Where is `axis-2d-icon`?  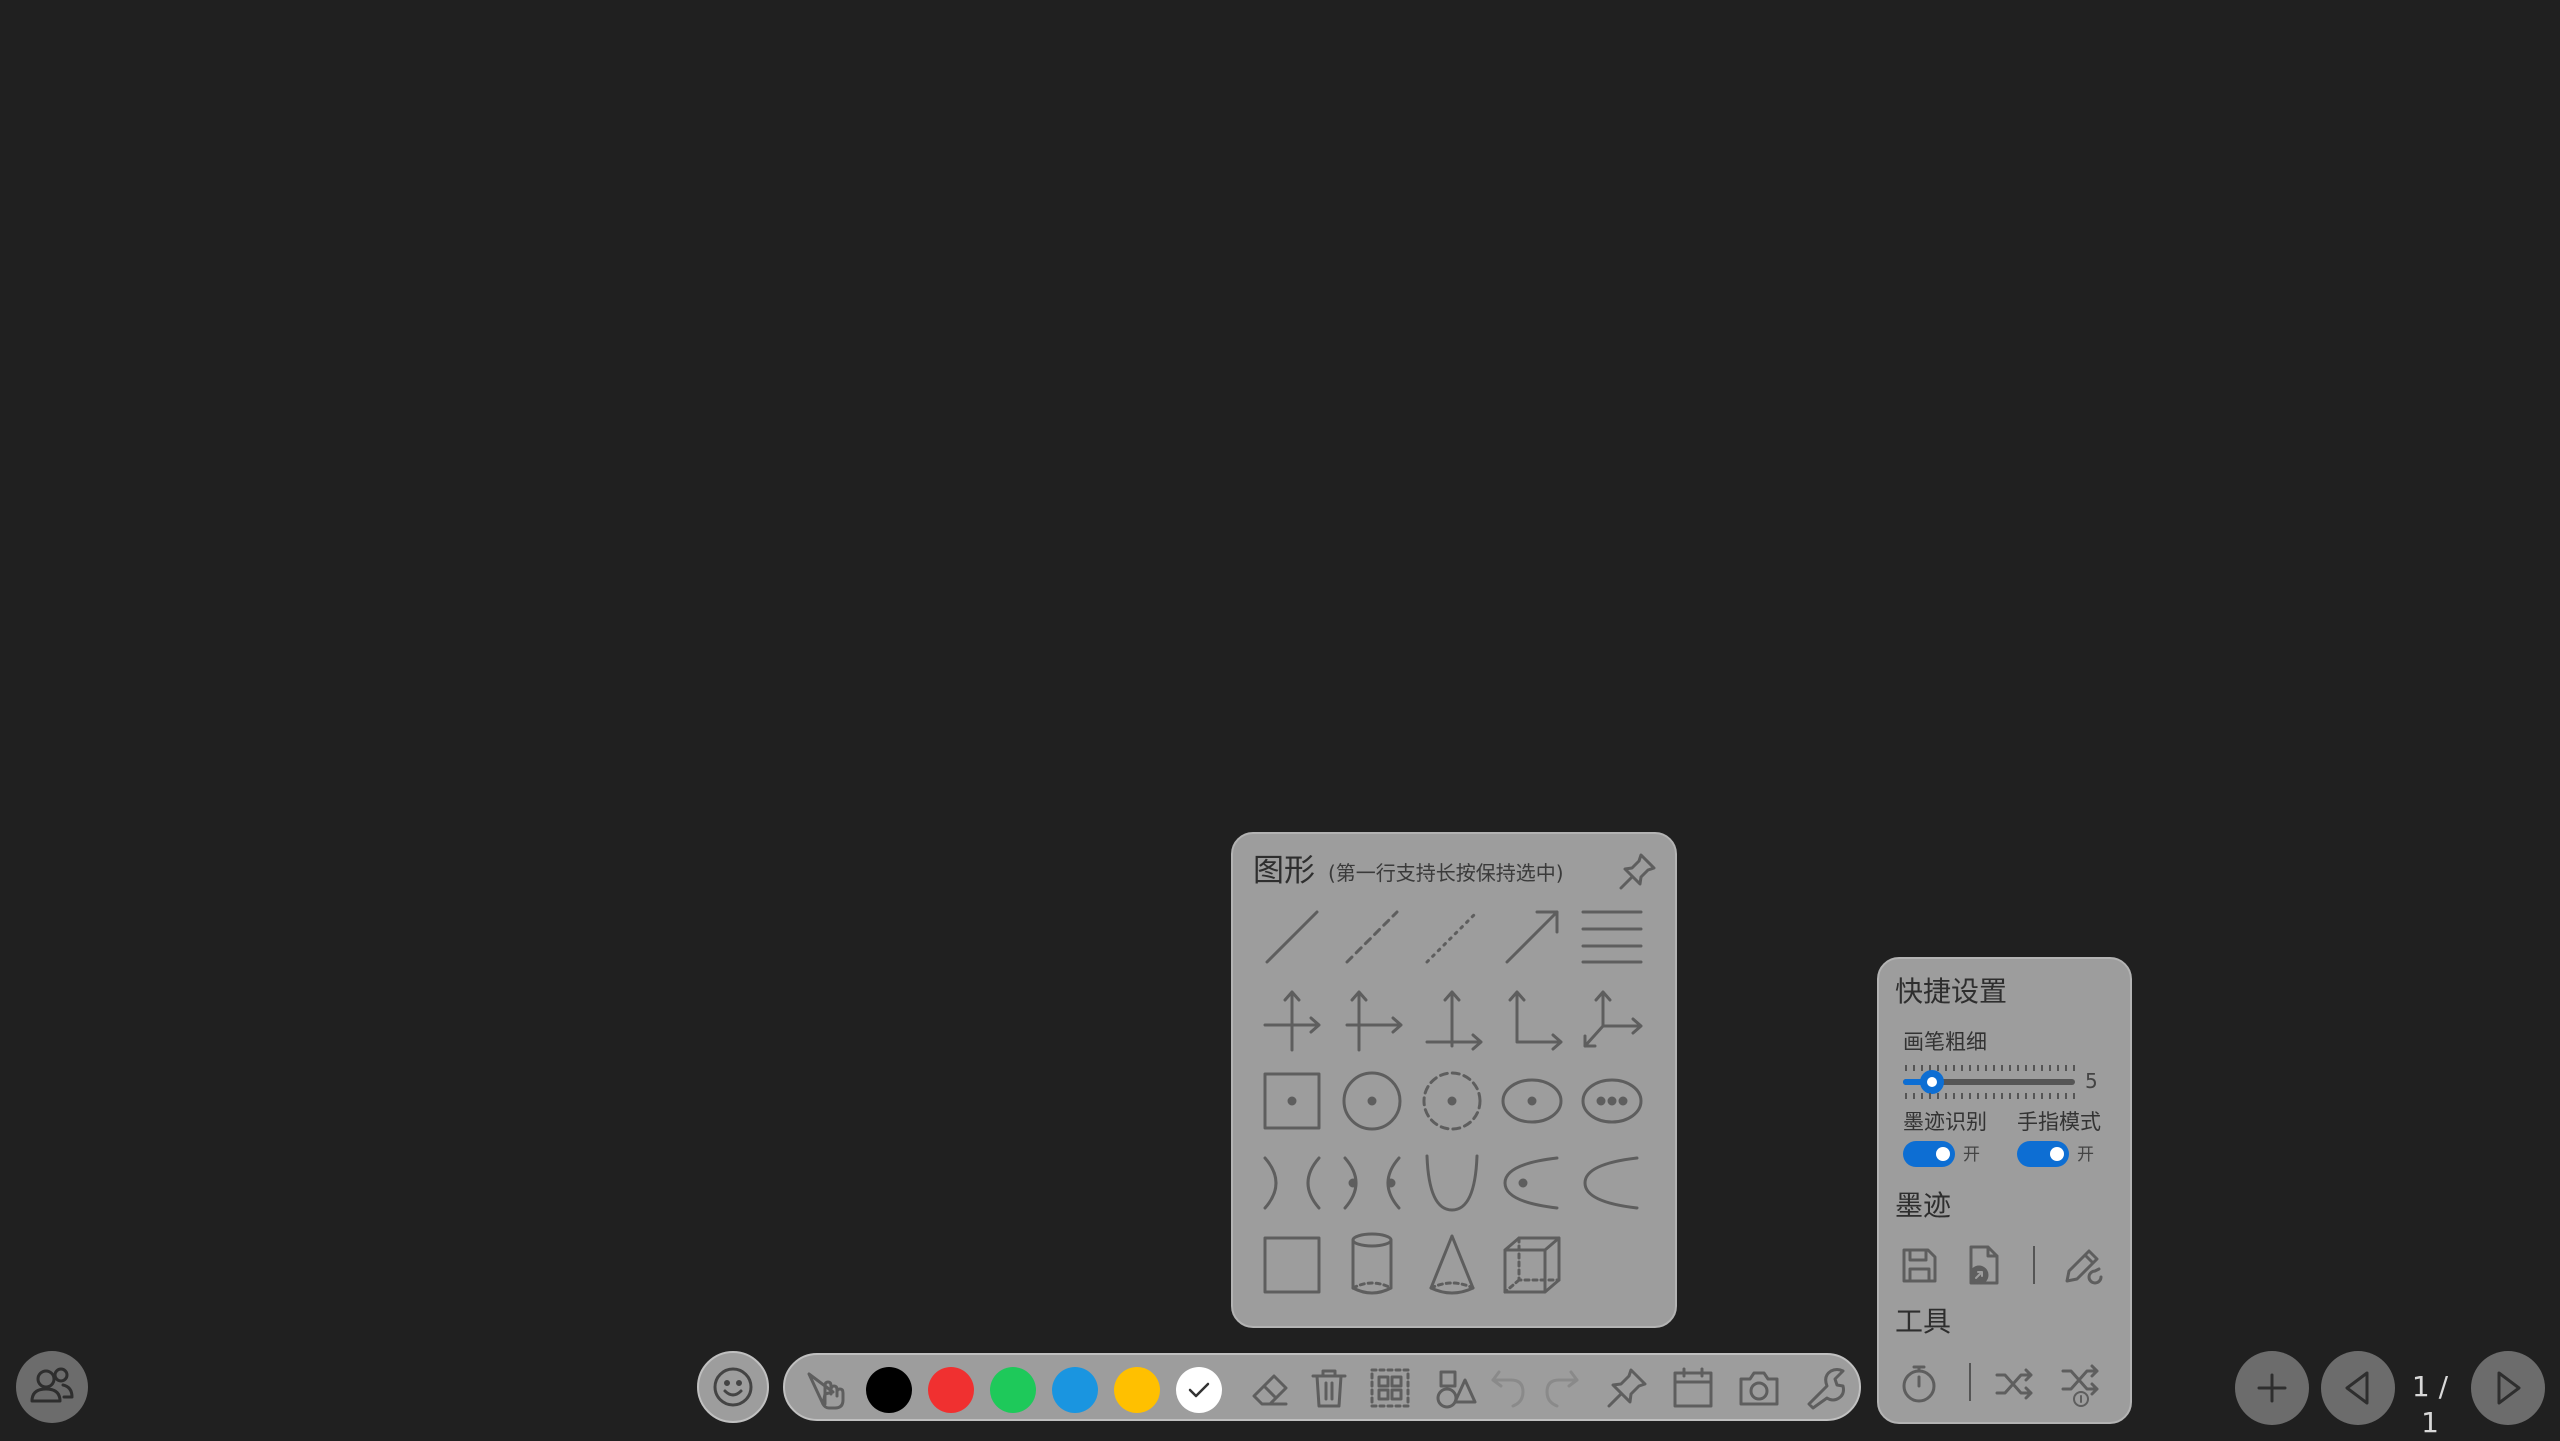 axis-2d-icon is located at coordinates (1292, 1019).